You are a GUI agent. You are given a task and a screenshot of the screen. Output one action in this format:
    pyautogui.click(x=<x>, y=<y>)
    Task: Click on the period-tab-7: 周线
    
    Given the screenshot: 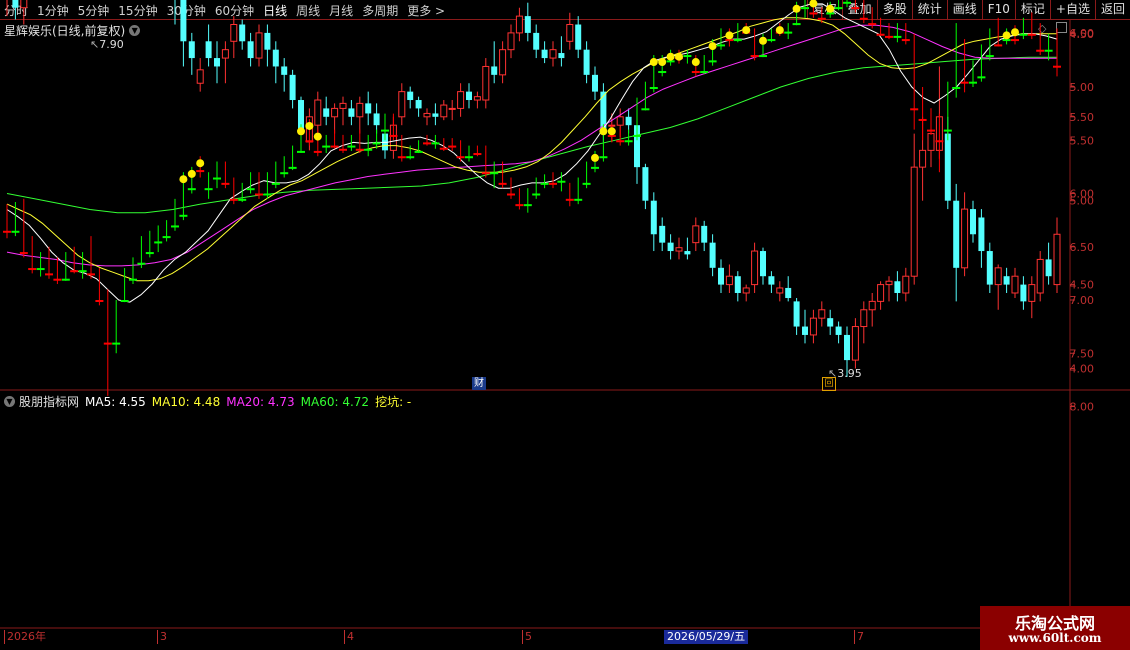 What is the action you would take?
    pyautogui.click(x=308, y=10)
    